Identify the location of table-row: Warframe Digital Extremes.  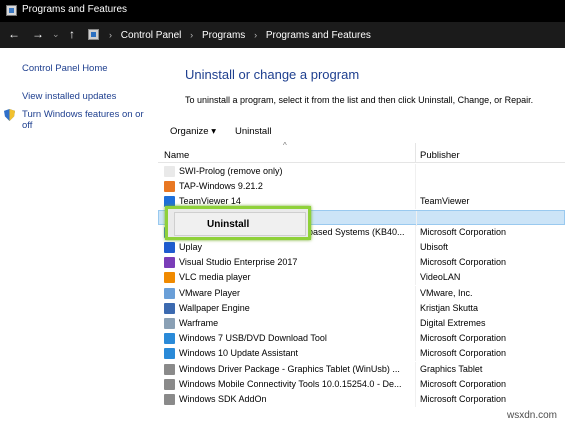
(361, 323).